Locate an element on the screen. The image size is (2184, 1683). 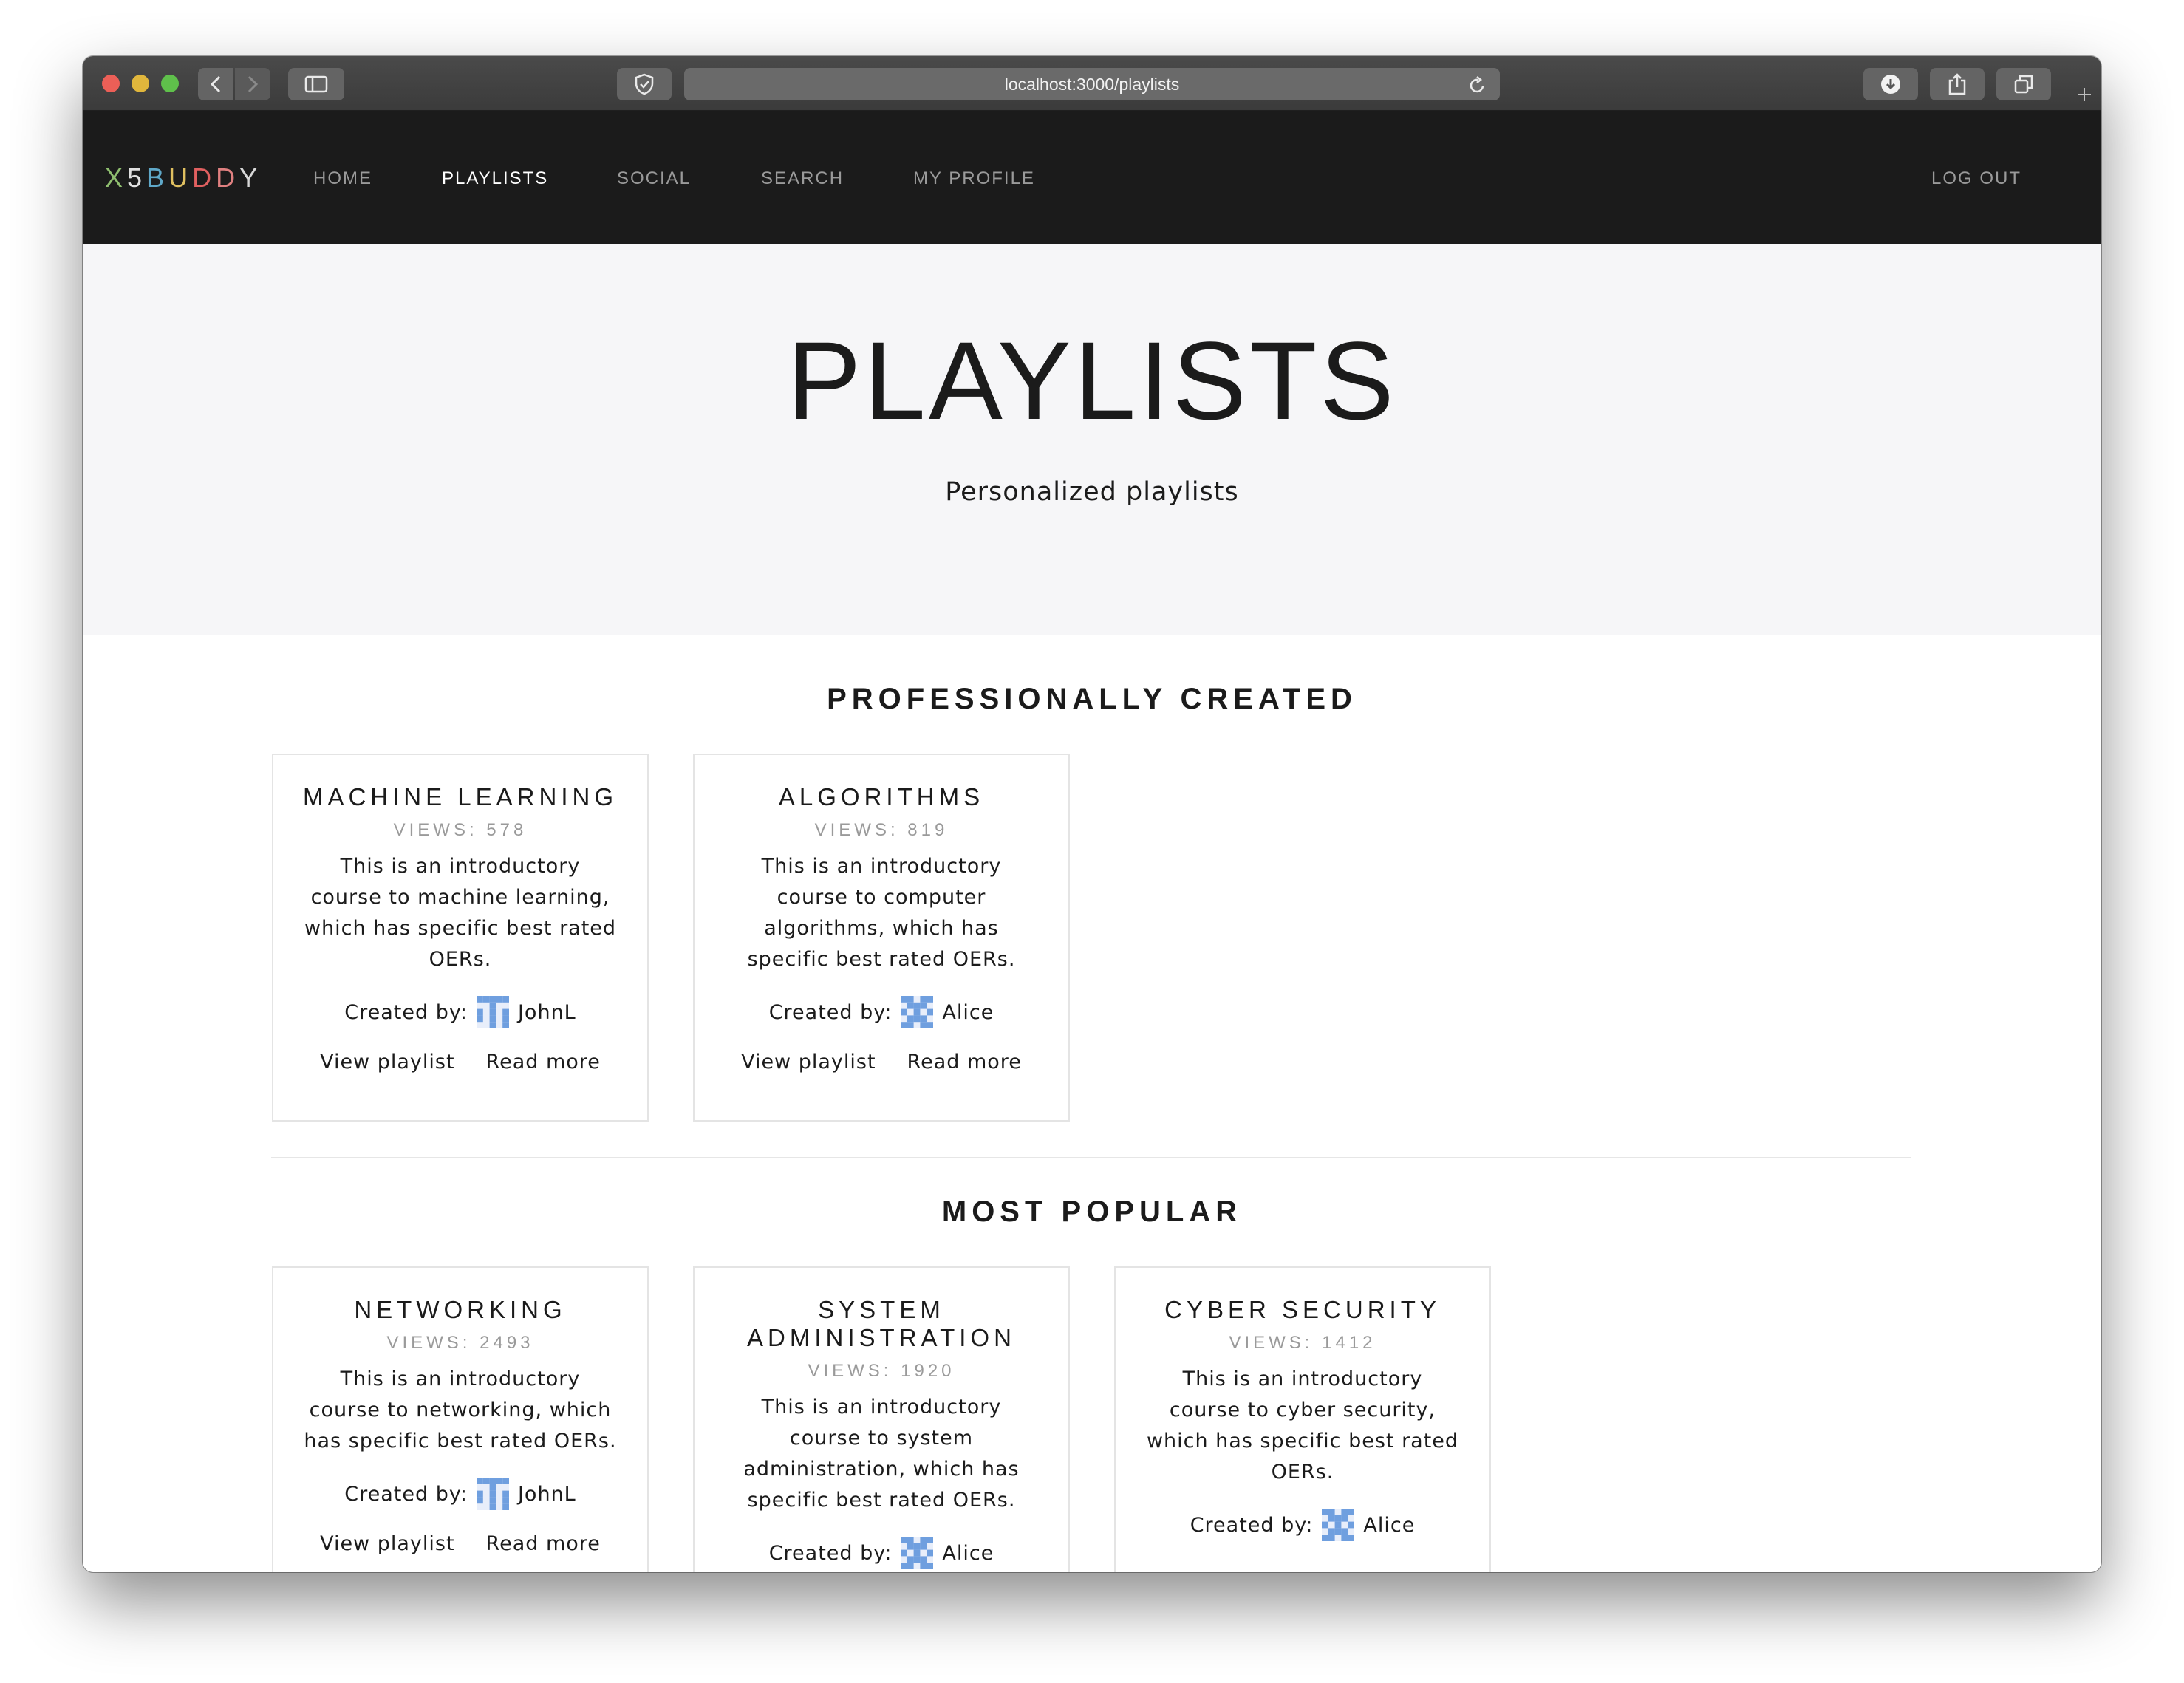
playlist-views: VIEWS: 1412 is located at coordinates (1303, 1343).